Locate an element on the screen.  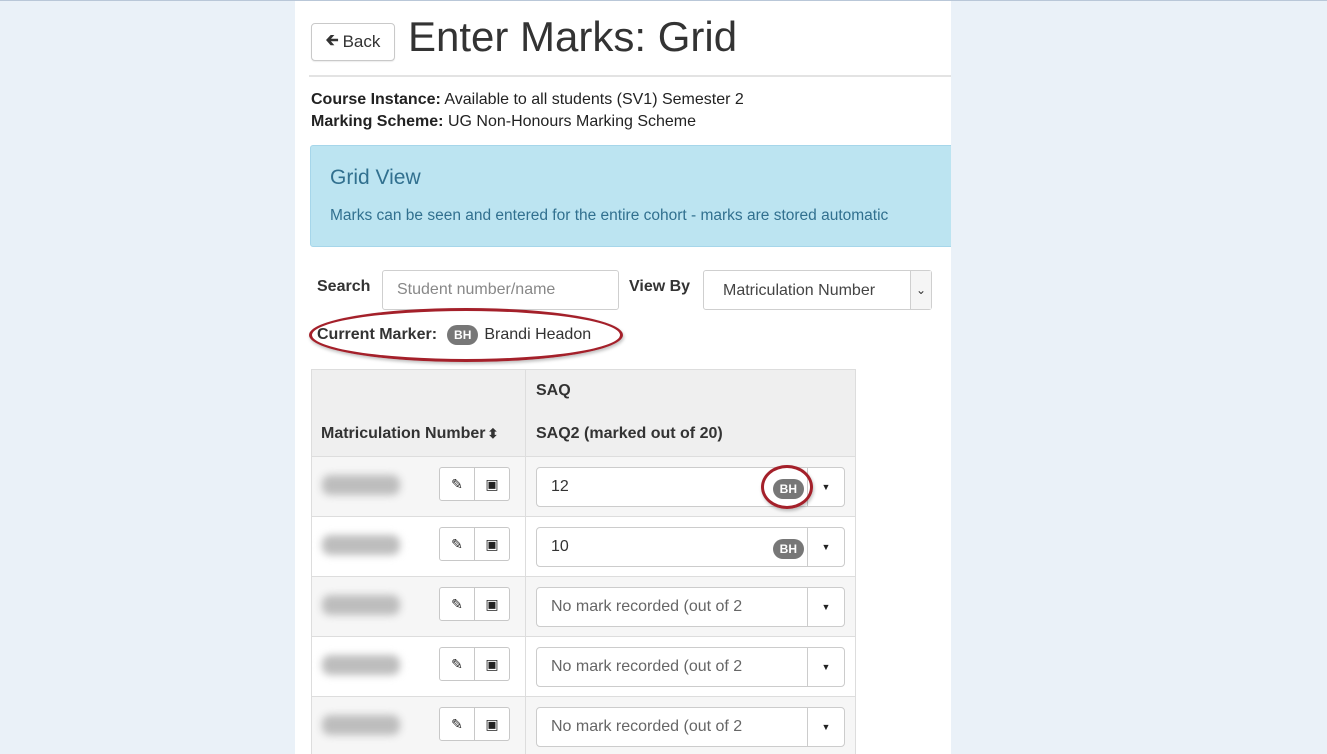
highlight-ring-current-marker is located at coordinates (466, 335).